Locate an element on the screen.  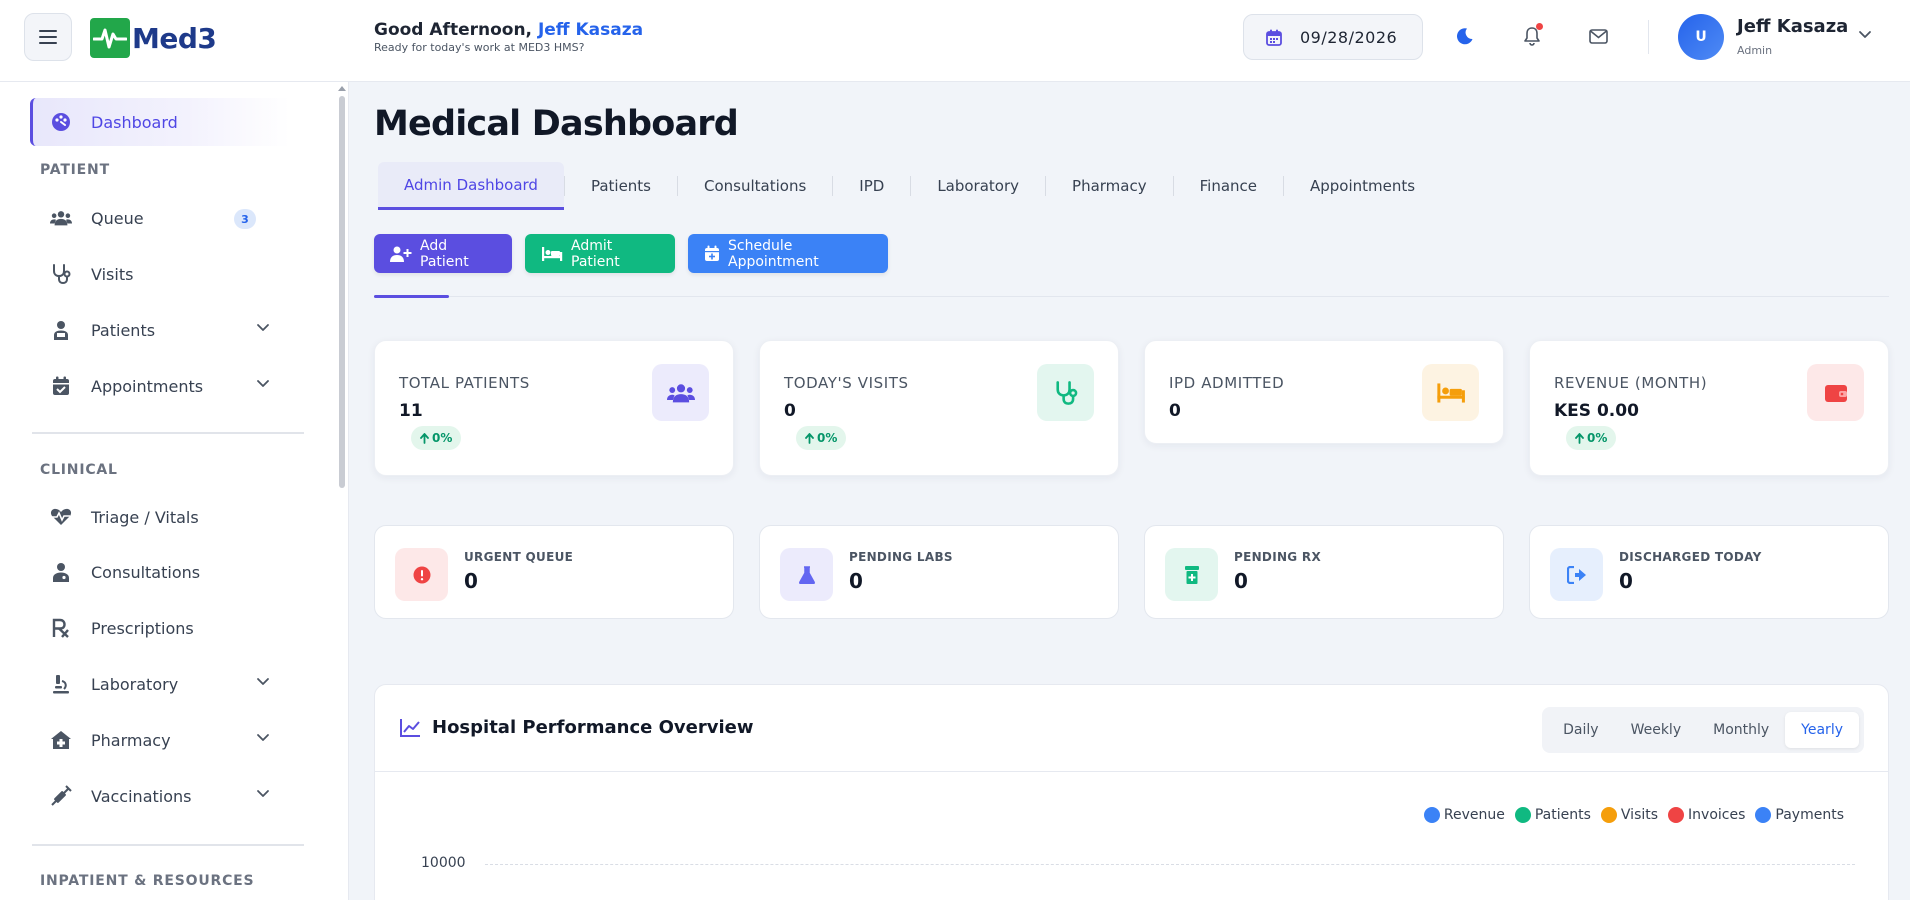
sidebar-item-vaccinations: Vaccinations is located at coordinates (160, 796).